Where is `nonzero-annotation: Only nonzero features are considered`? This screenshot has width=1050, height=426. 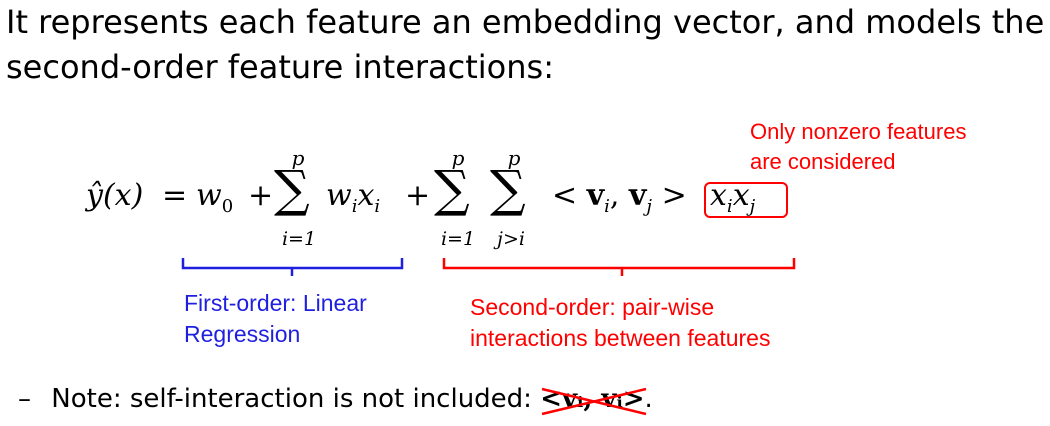
nonzero-annotation: Only nonzero features are considered is located at coordinates (858, 147).